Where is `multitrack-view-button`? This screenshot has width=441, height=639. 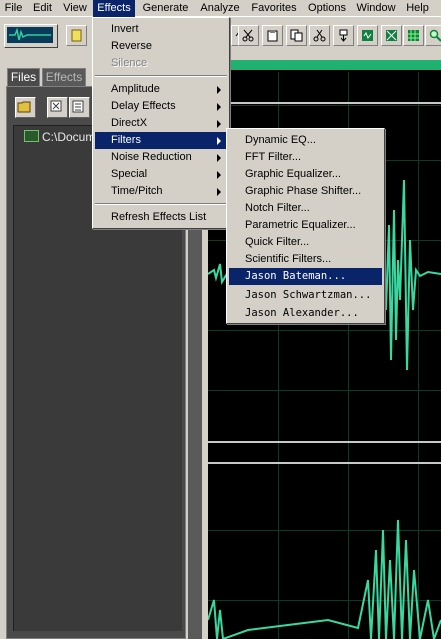 multitrack-view-button is located at coordinates (31, 36).